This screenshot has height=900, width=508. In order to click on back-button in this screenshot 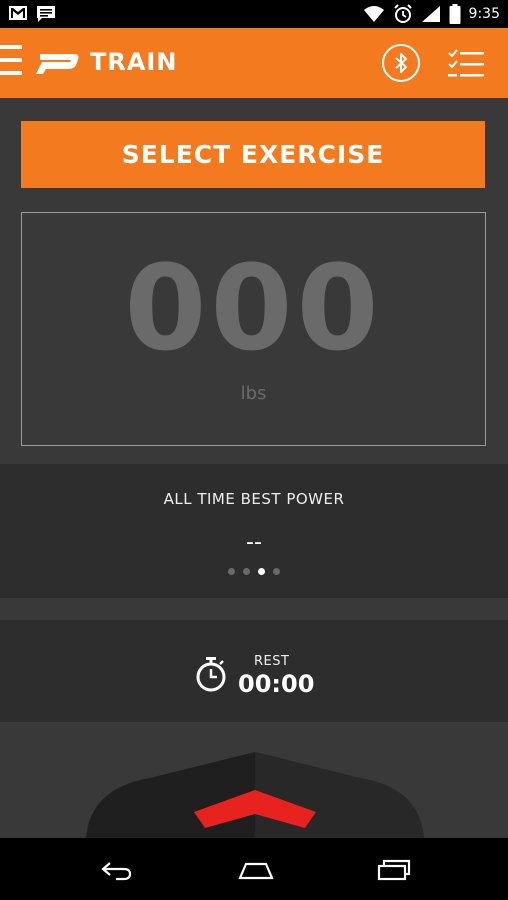, I will do `click(116, 870)`.